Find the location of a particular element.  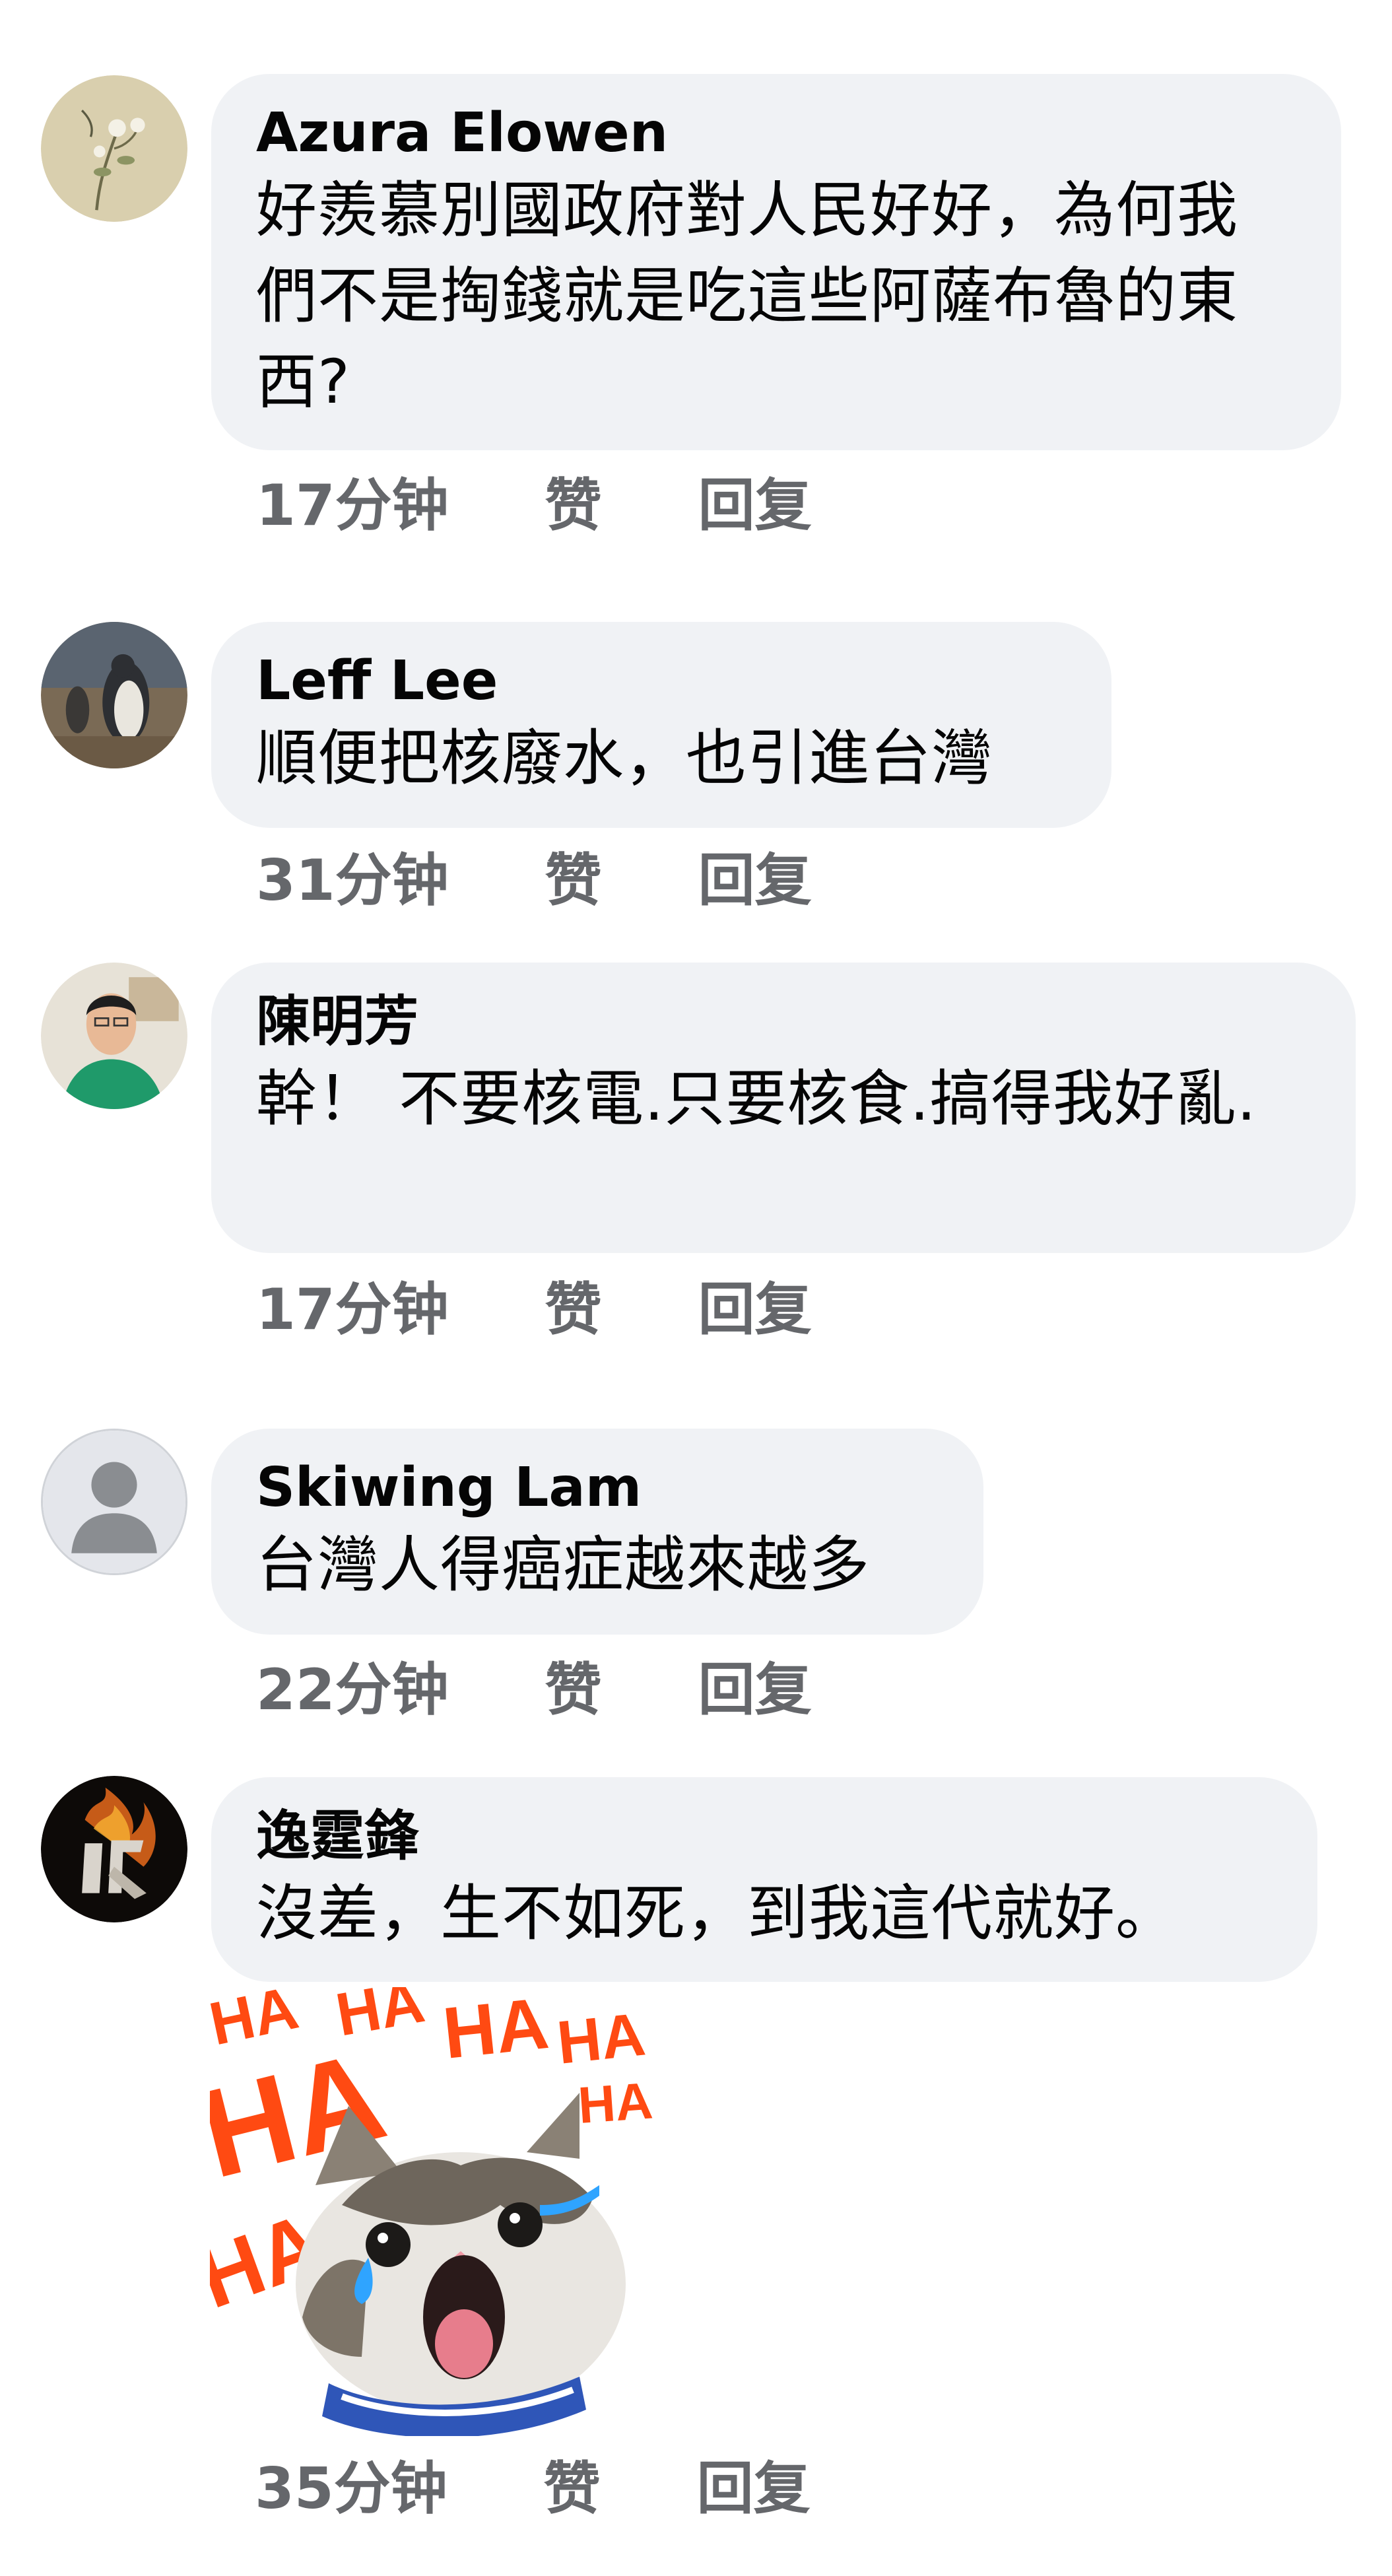

fire-logo-avatar-icon is located at coordinates (114, 1849).